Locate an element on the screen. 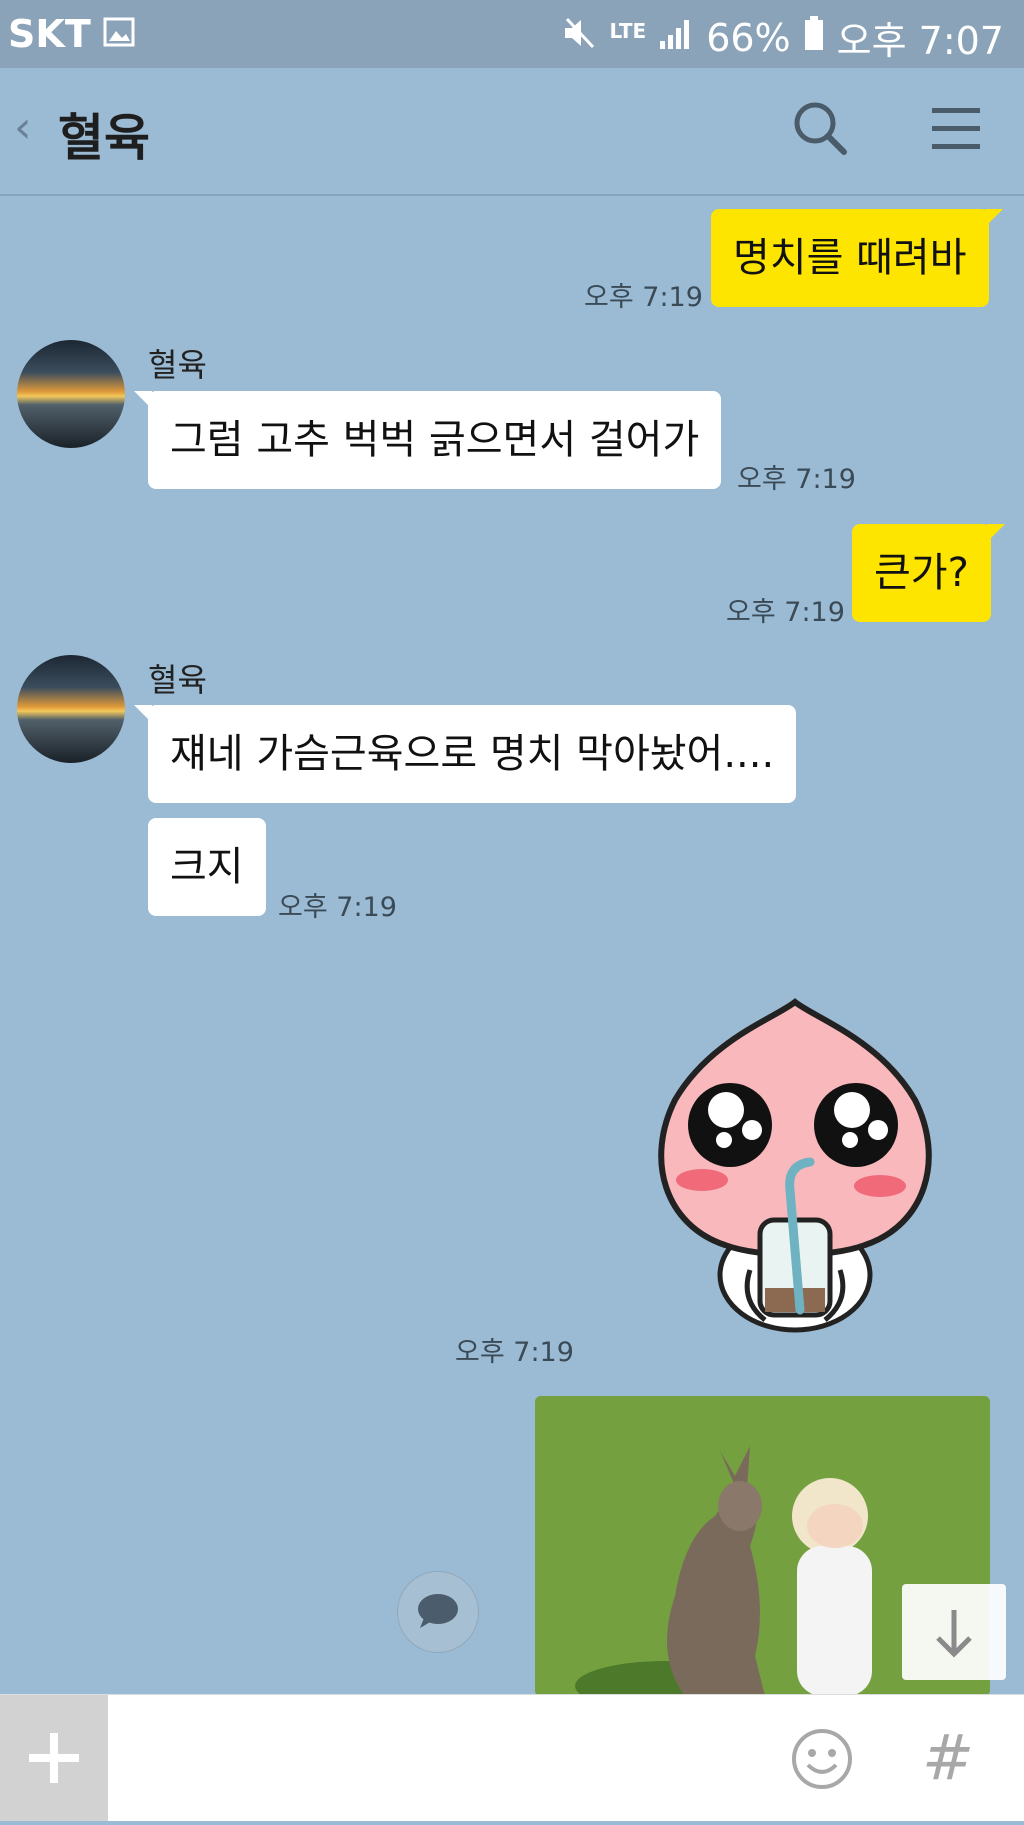  arrow-down-icon is located at coordinates (954, 1634).